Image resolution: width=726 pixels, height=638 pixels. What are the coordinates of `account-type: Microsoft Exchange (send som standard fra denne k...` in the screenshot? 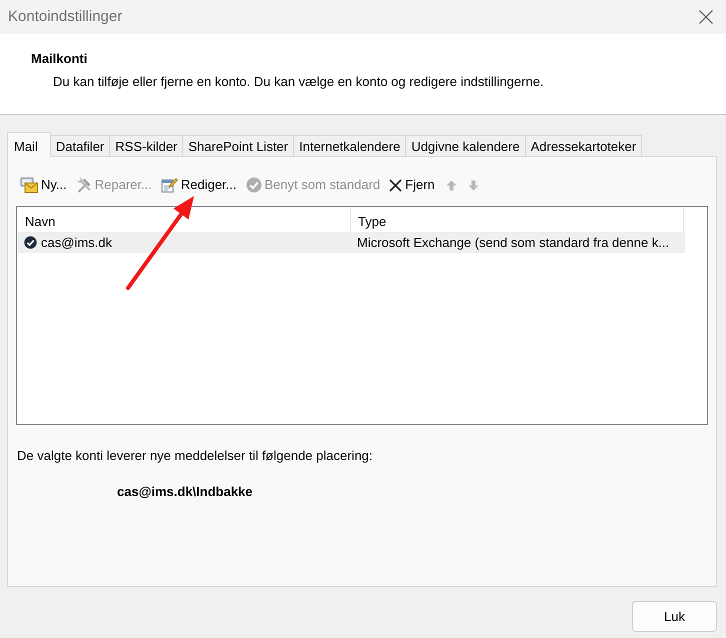 It's located at (513, 243).